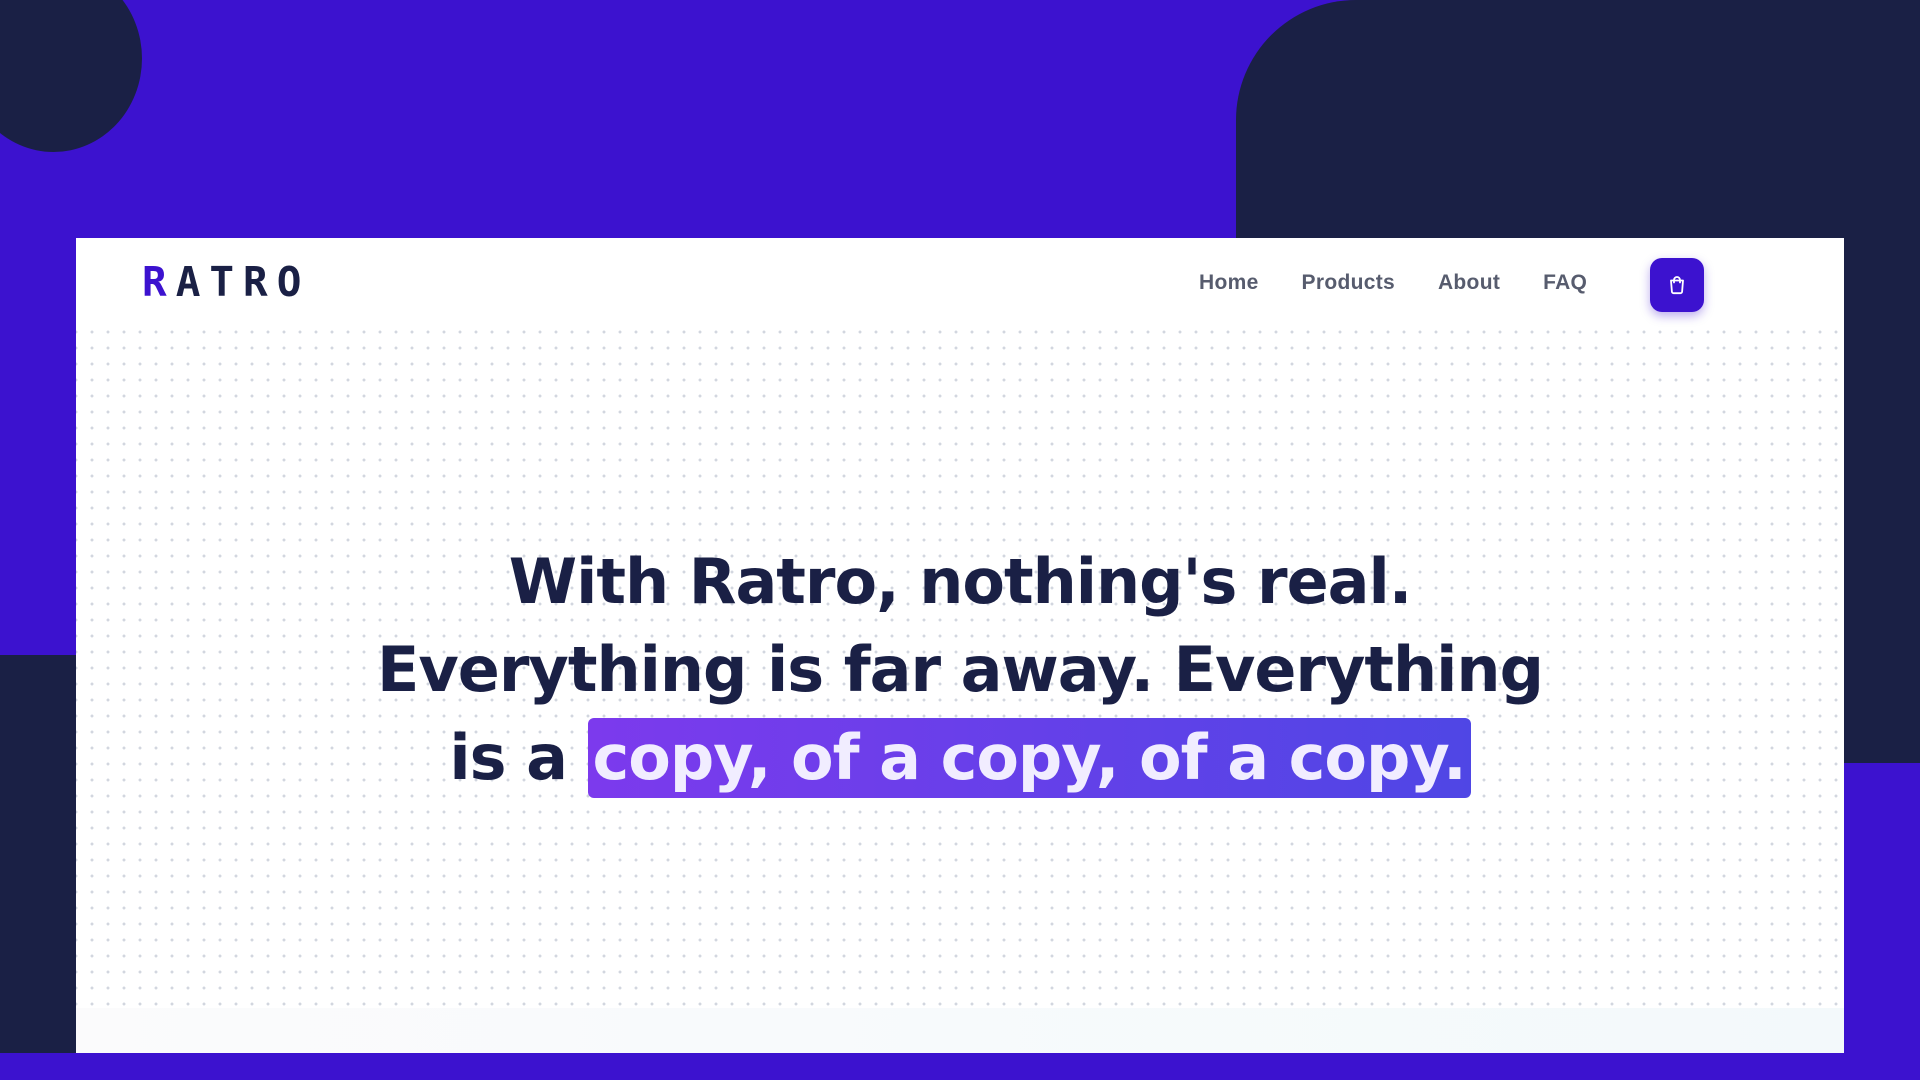 This screenshot has width=1920, height=1080. I want to click on cart-button, so click(1677, 285).